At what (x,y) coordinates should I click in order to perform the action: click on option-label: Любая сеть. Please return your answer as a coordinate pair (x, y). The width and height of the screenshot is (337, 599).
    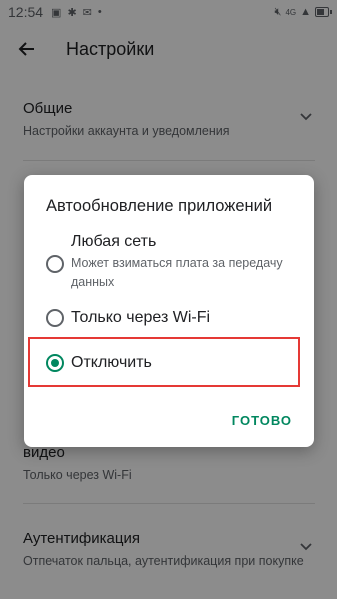
    Looking at the image, I should click on (114, 241).